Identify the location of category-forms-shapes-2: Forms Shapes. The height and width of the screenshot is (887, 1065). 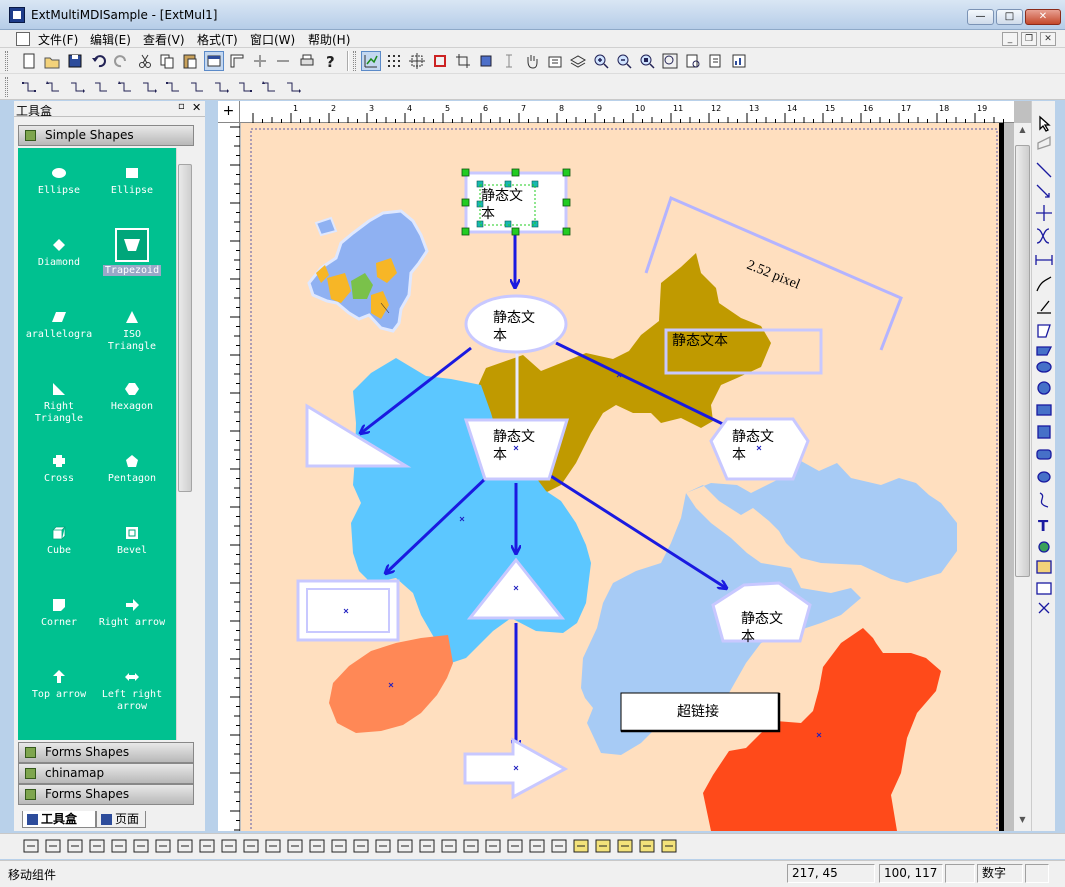
(106, 794).